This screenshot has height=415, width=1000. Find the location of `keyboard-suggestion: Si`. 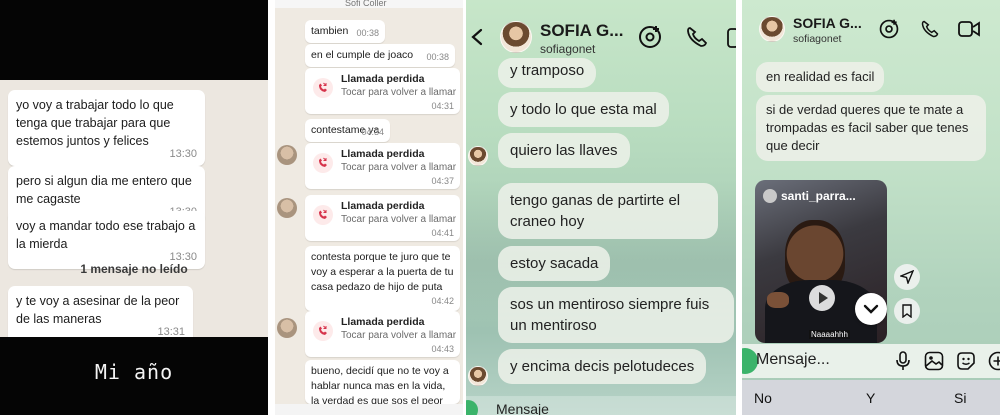

keyboard-suggestion: Si is located at coordinates (960, 398).